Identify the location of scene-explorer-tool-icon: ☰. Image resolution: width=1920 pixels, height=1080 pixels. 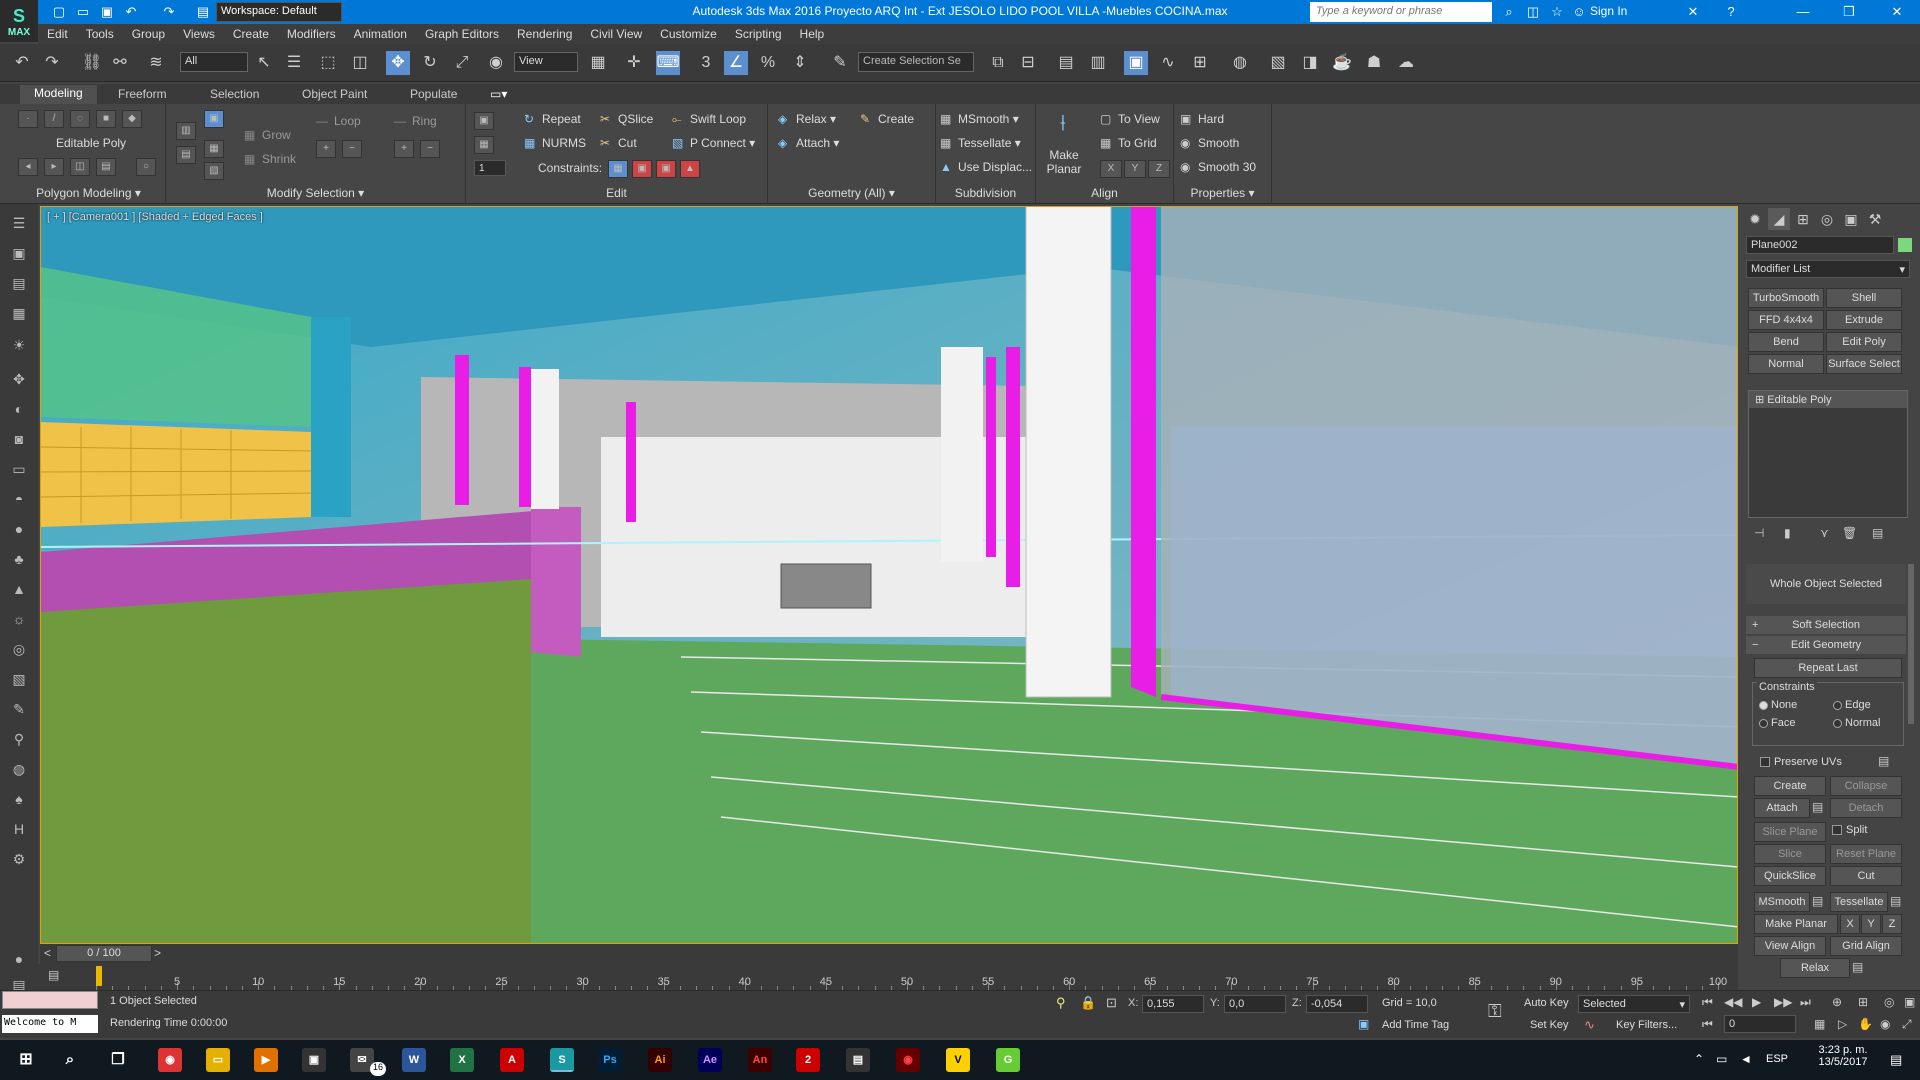
(19, 223).